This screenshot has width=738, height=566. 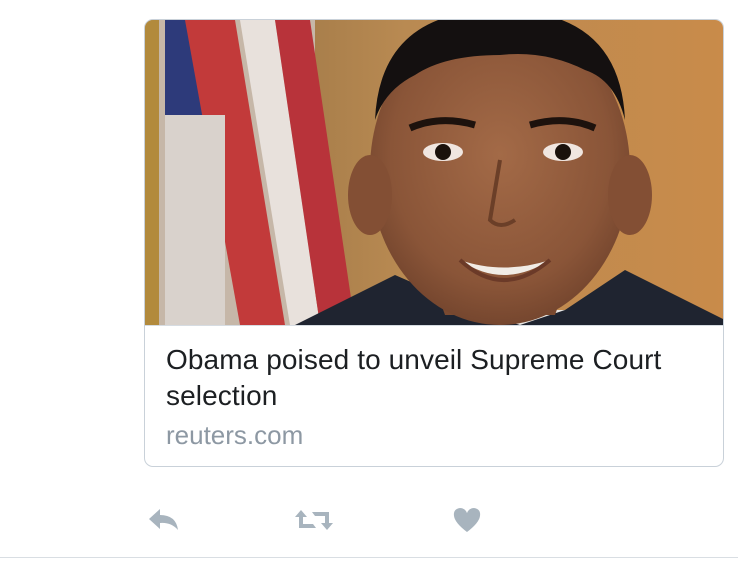 I want to click on reply-icon, so click(x=163, y=519).